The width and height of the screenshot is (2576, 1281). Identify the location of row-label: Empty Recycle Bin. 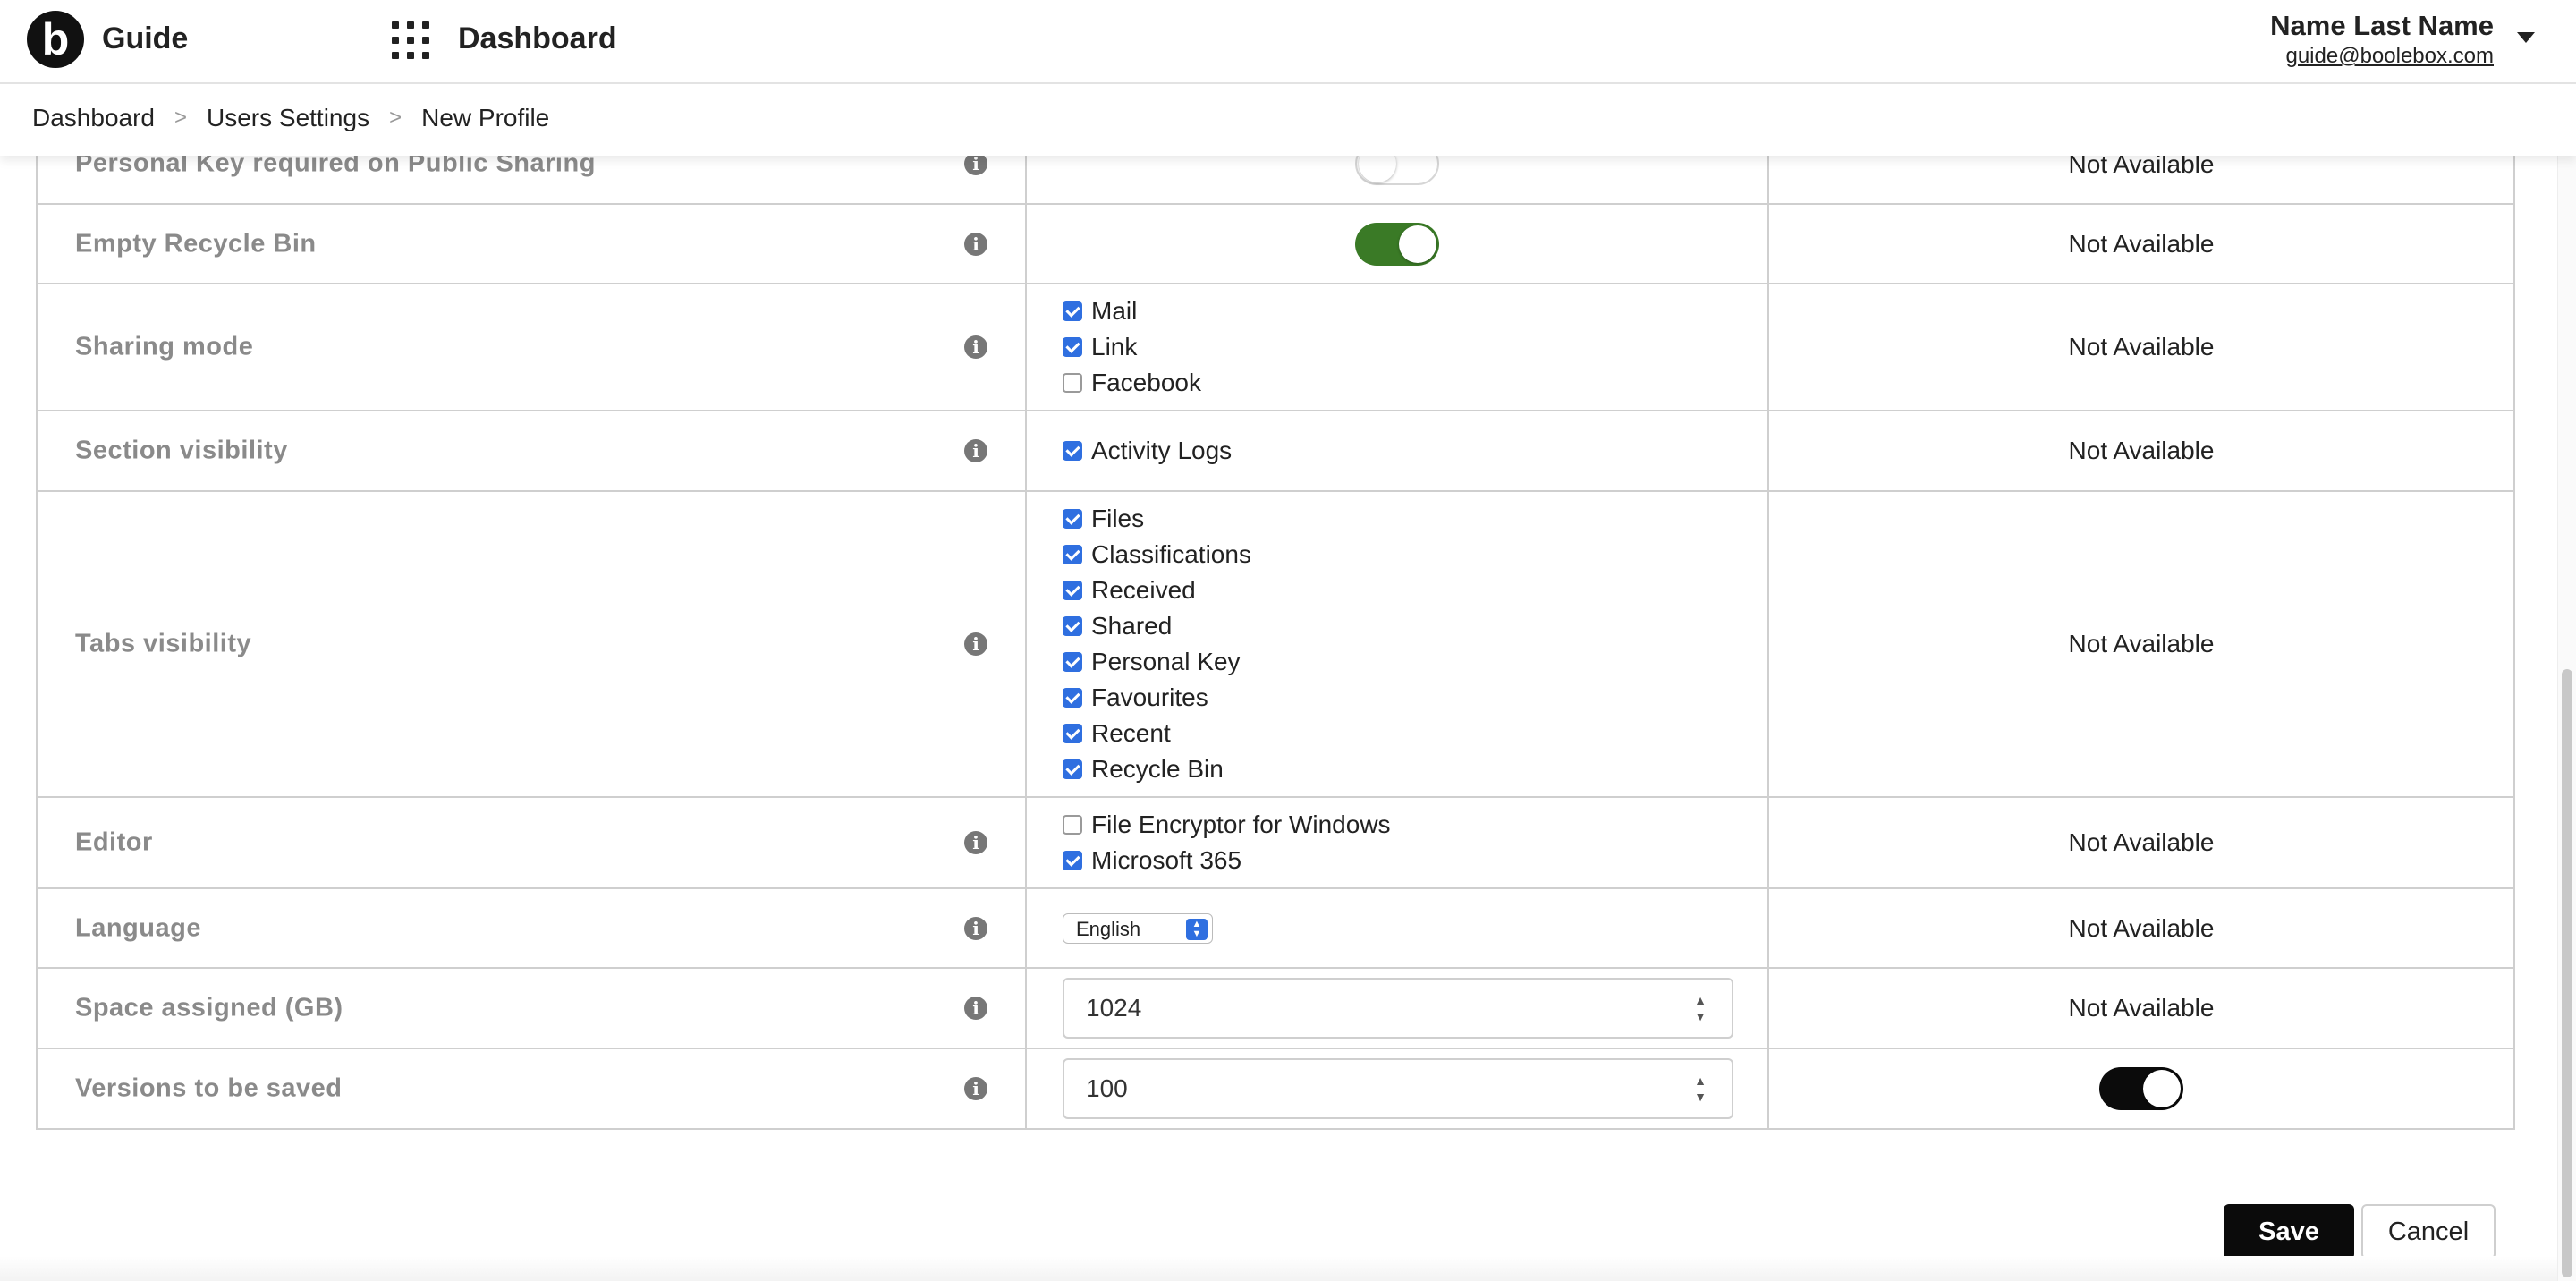
(196, 243).